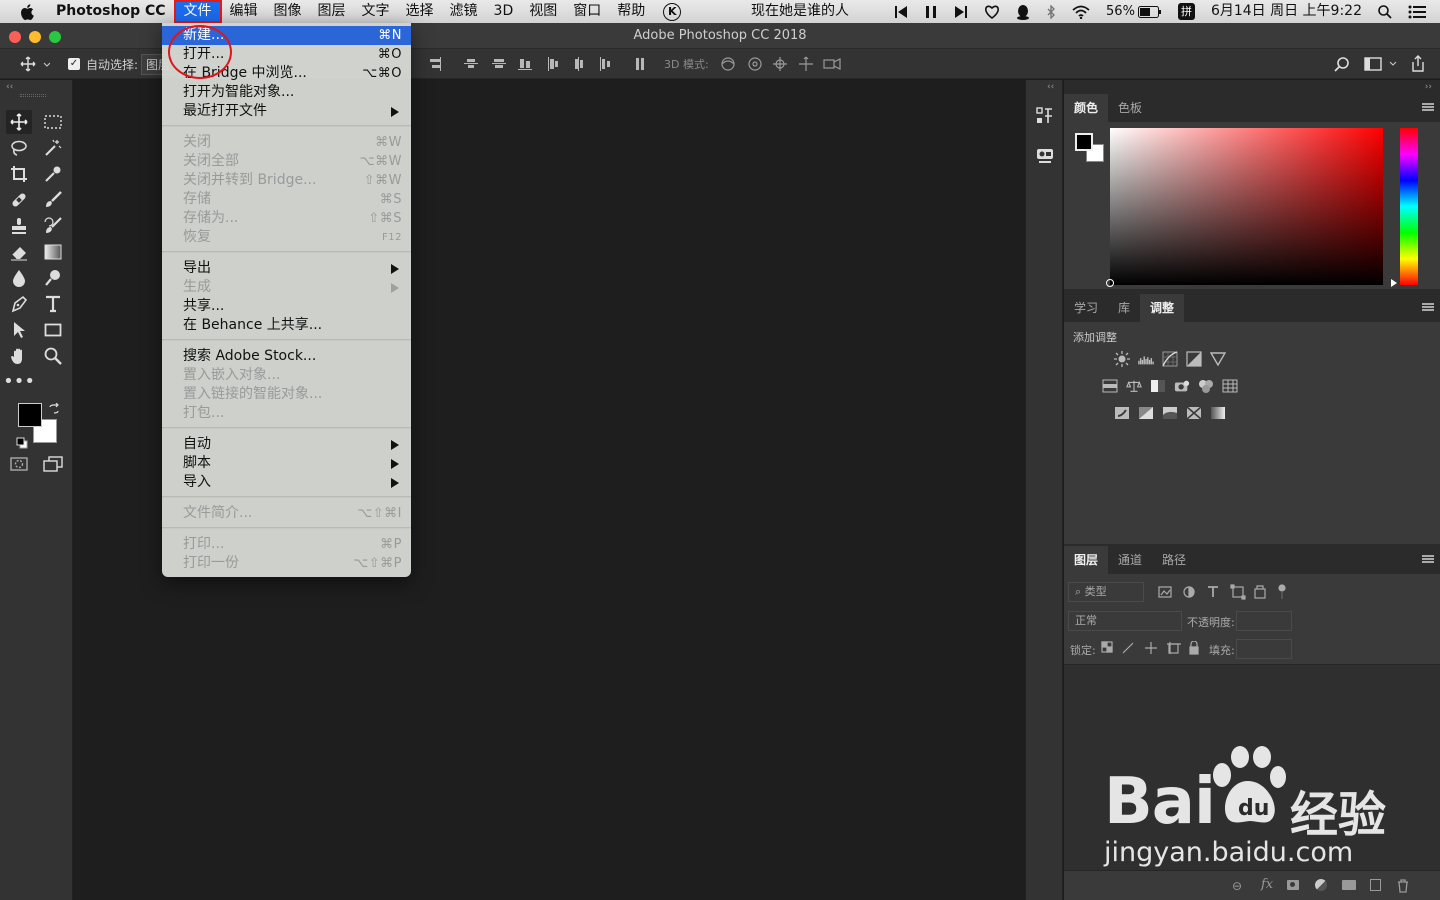 Image resolution: width=1440 pixels, height=900 pixels. Describe the element at coordinates (1218, 413) in the screenshot. I see `gradient-map-icon` at that location.